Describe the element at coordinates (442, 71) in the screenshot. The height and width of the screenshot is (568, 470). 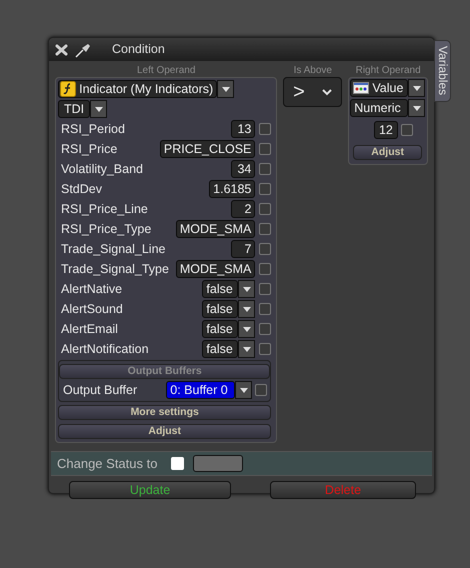
I see `variables-tab: Variables` at that location.